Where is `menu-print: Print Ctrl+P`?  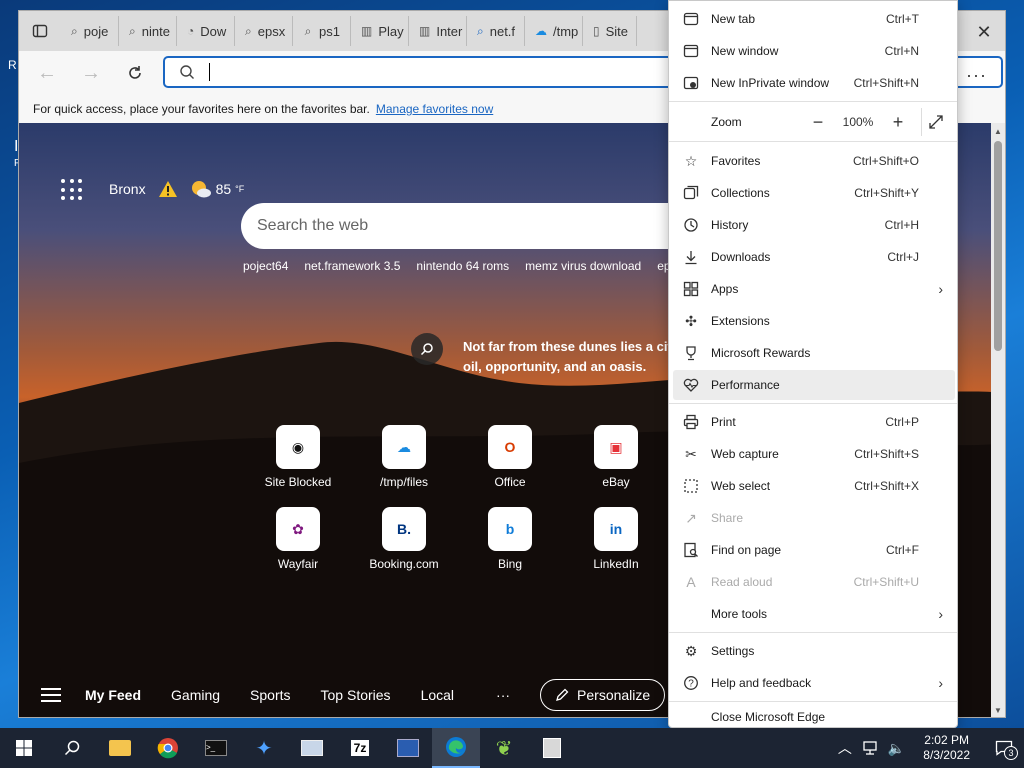
menu-print: Print Ctrl+P is located at coordinates (813, 422).